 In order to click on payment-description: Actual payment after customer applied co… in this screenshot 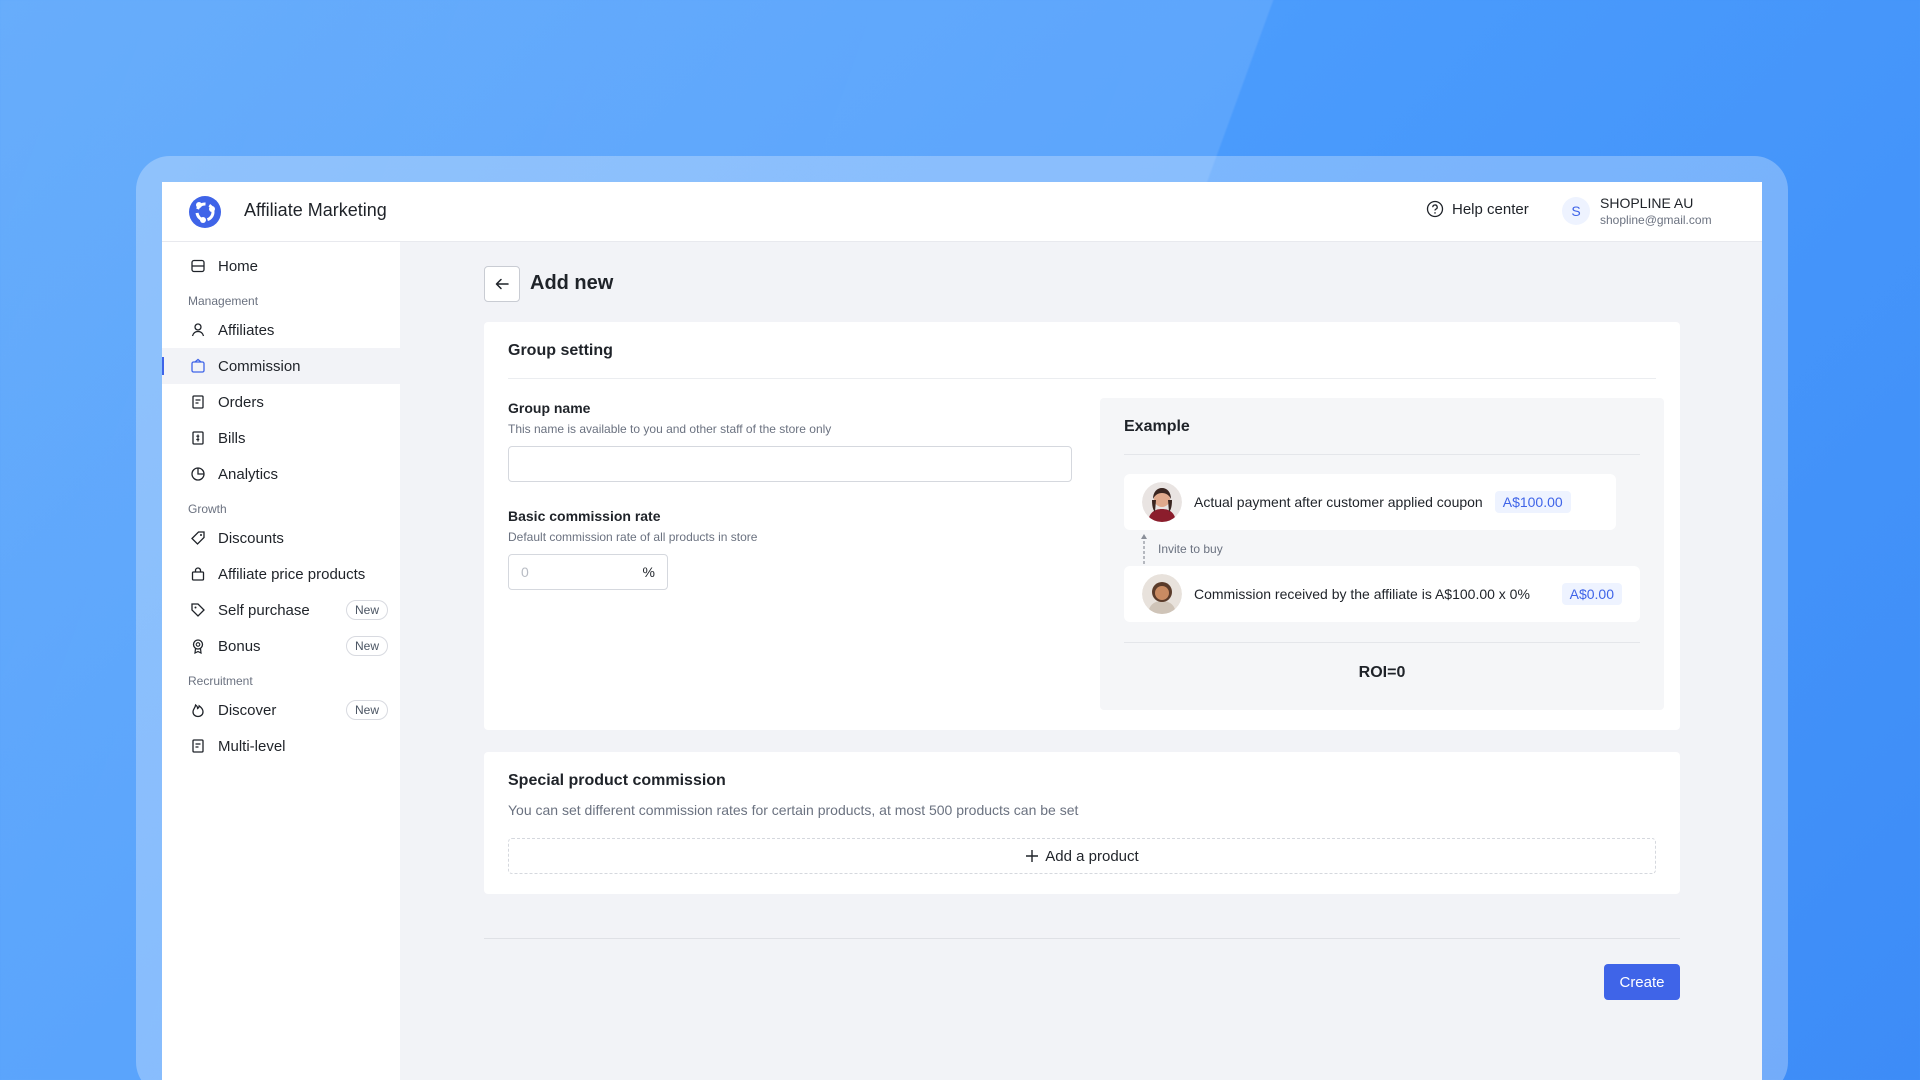, I will do `click(1338, 501)`.